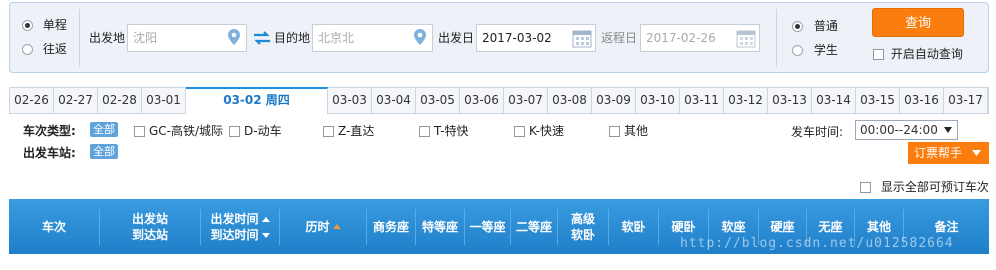 The image size is (996, 270). I want to click on filter-other: 其他, so click(628, 130).